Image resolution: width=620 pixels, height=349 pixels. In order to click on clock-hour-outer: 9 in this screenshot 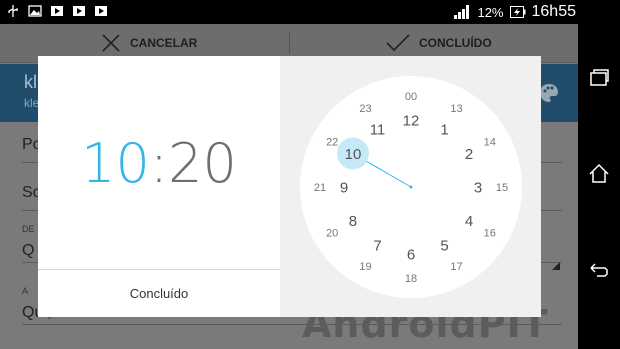, I will do `click(344, 187)`.